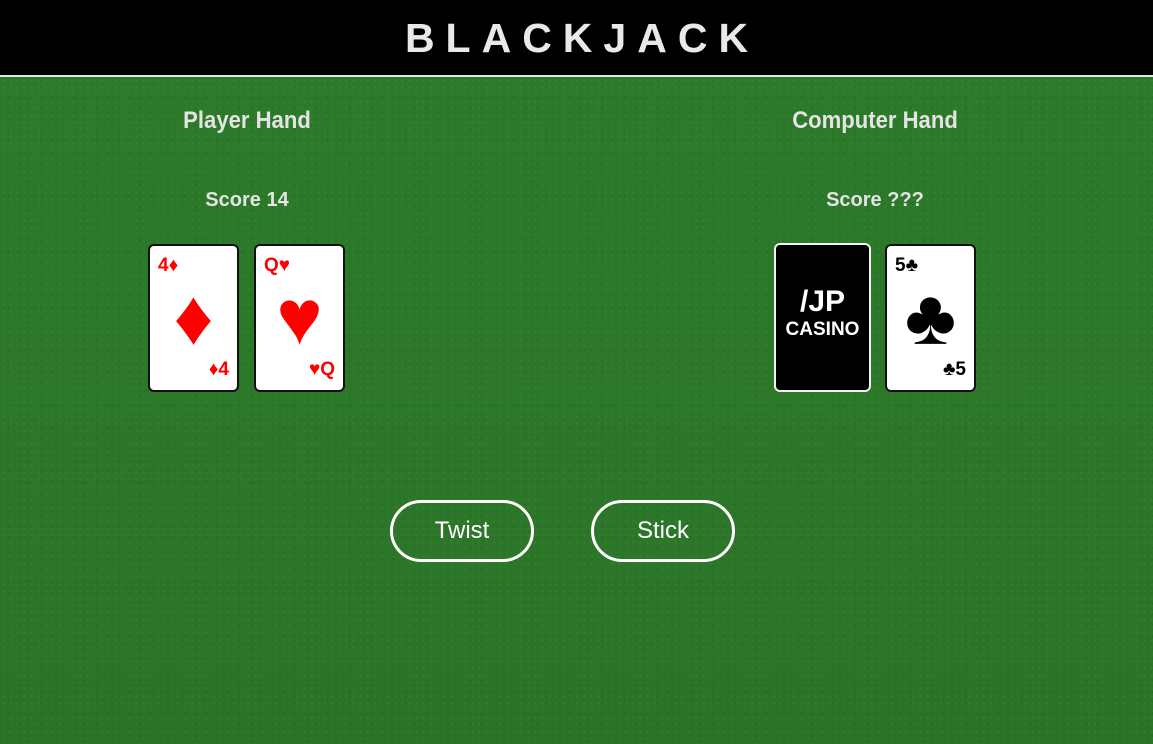  What do you see at coordinates (663, 531) in the screenshot?
I see `stick-button: Stick` at bounding box center [663, 531].